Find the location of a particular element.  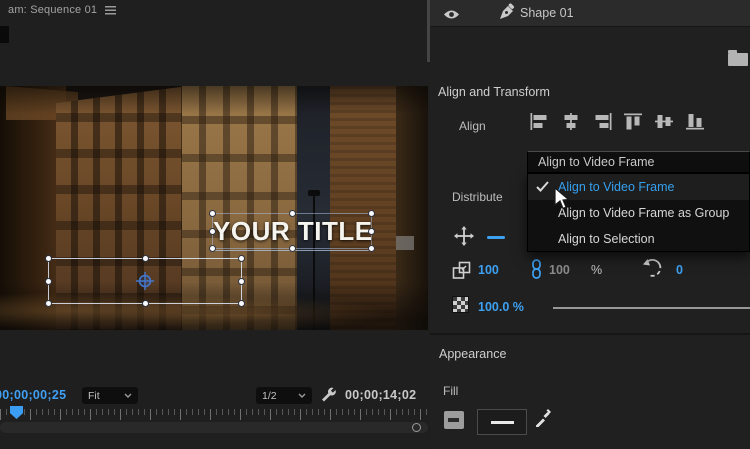

opacity-icon is located at coordinates (460, 304).